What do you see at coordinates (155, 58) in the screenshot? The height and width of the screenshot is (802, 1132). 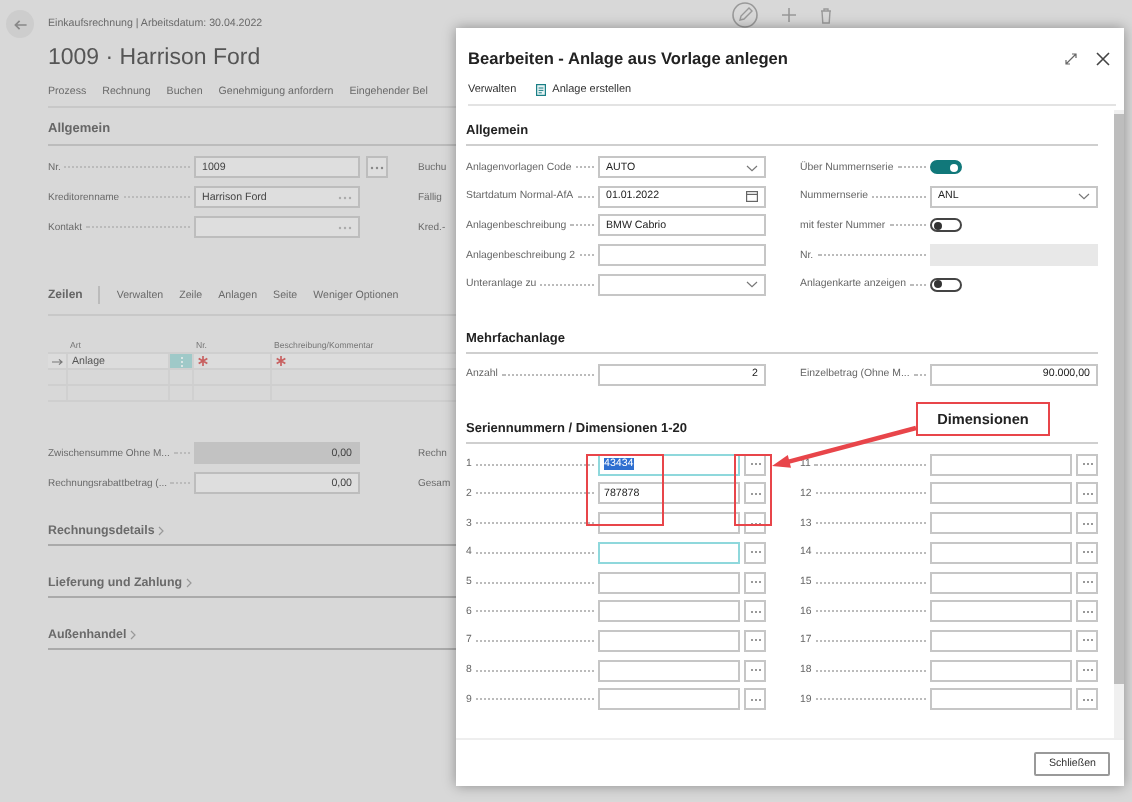 I see `page-title: 1009 · Harrison Ford` at bounding box center [155, 58].